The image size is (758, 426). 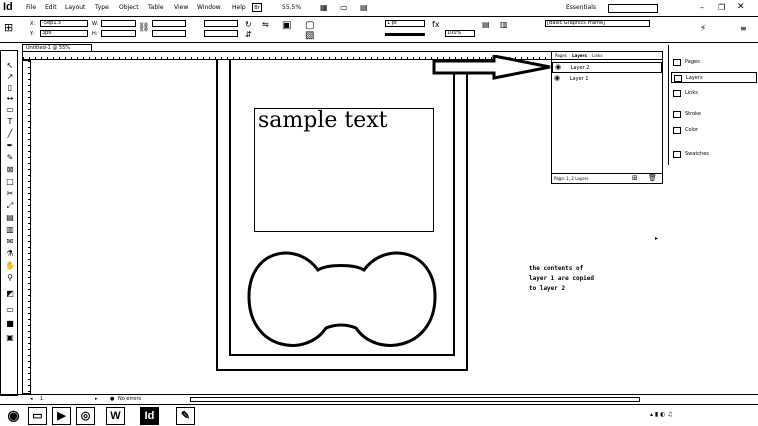 I want to click on indesign-app-icon: Id, so click(x=8, y=7).